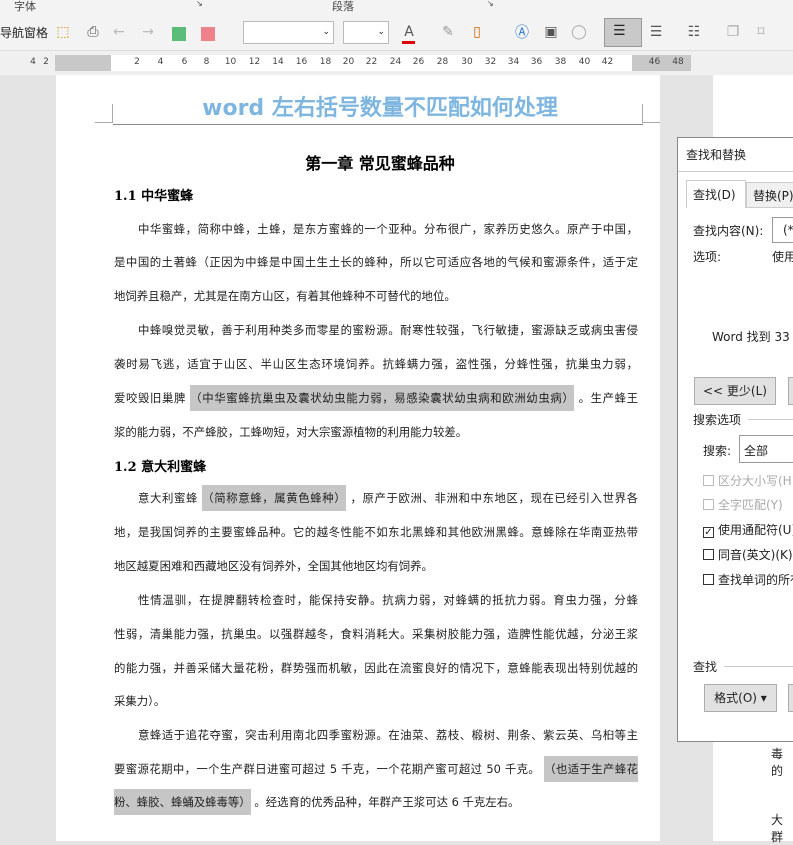 The height and width of the screenshot is (845, 793). I want to click on font-name-select: ⌄, so click(288, 32).